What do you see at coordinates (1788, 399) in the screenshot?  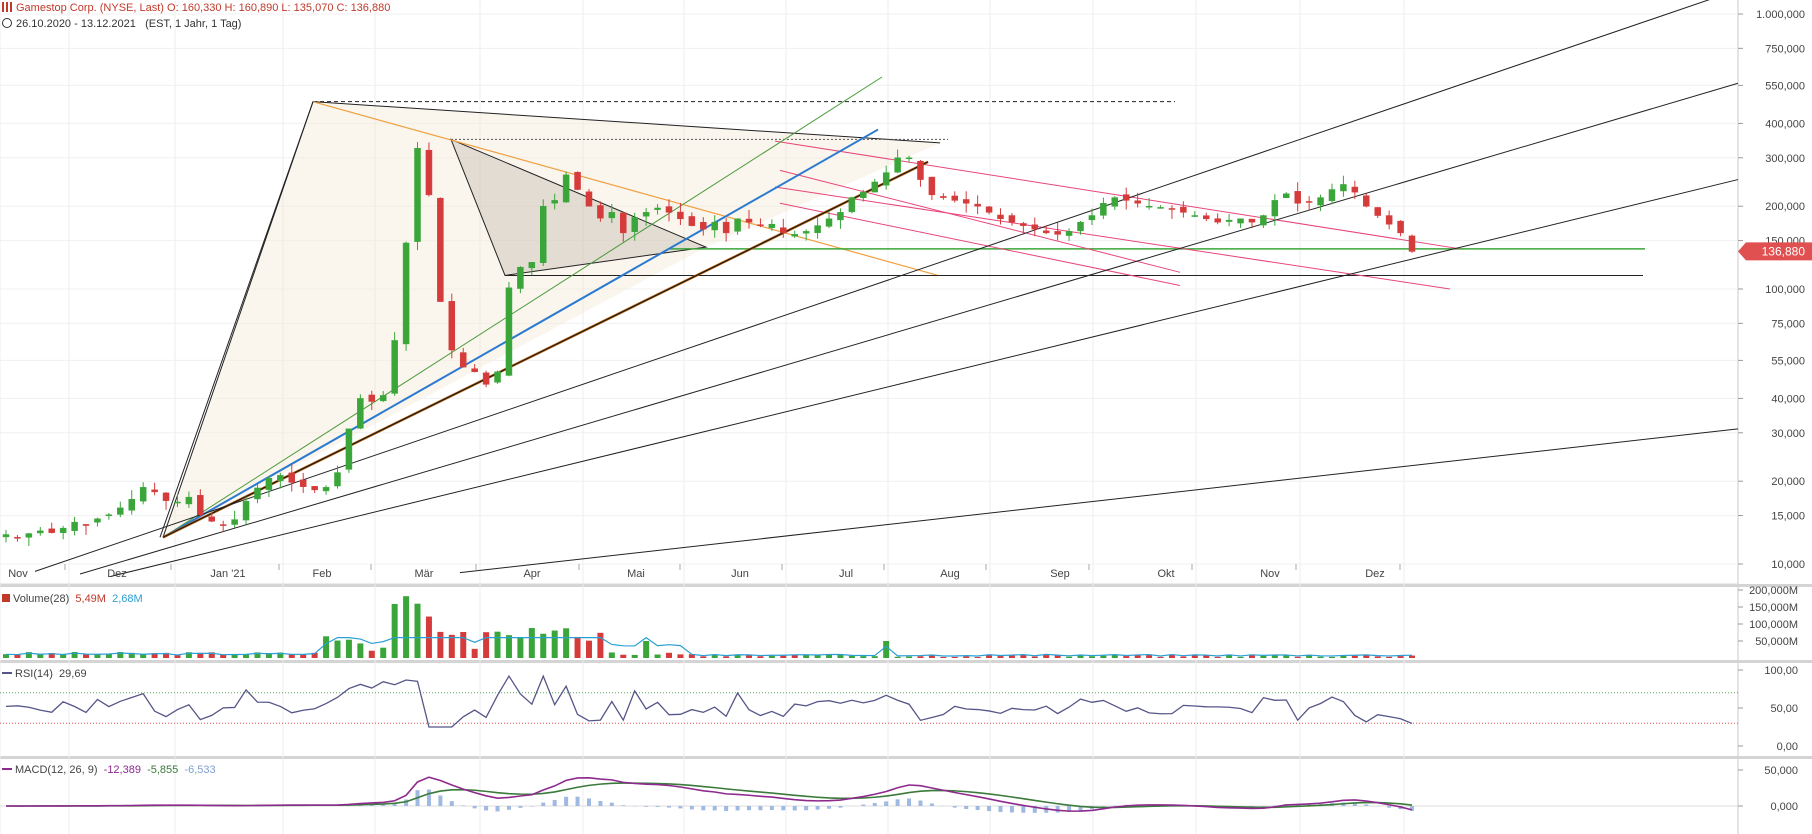 I see `y-tick-label: 40,000` at bounding box center [1788, 399].